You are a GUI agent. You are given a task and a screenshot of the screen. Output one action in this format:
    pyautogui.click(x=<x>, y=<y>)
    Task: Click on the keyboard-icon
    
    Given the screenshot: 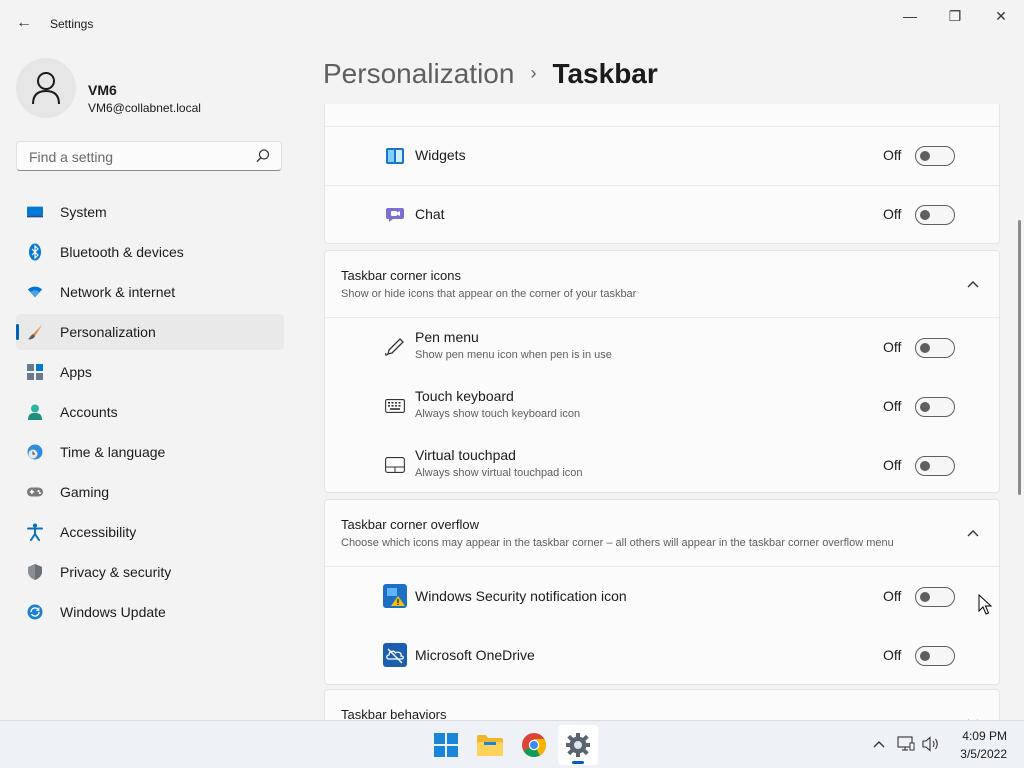 What is the action you would take?
    pyautogui.click(x=395, y=406)
    